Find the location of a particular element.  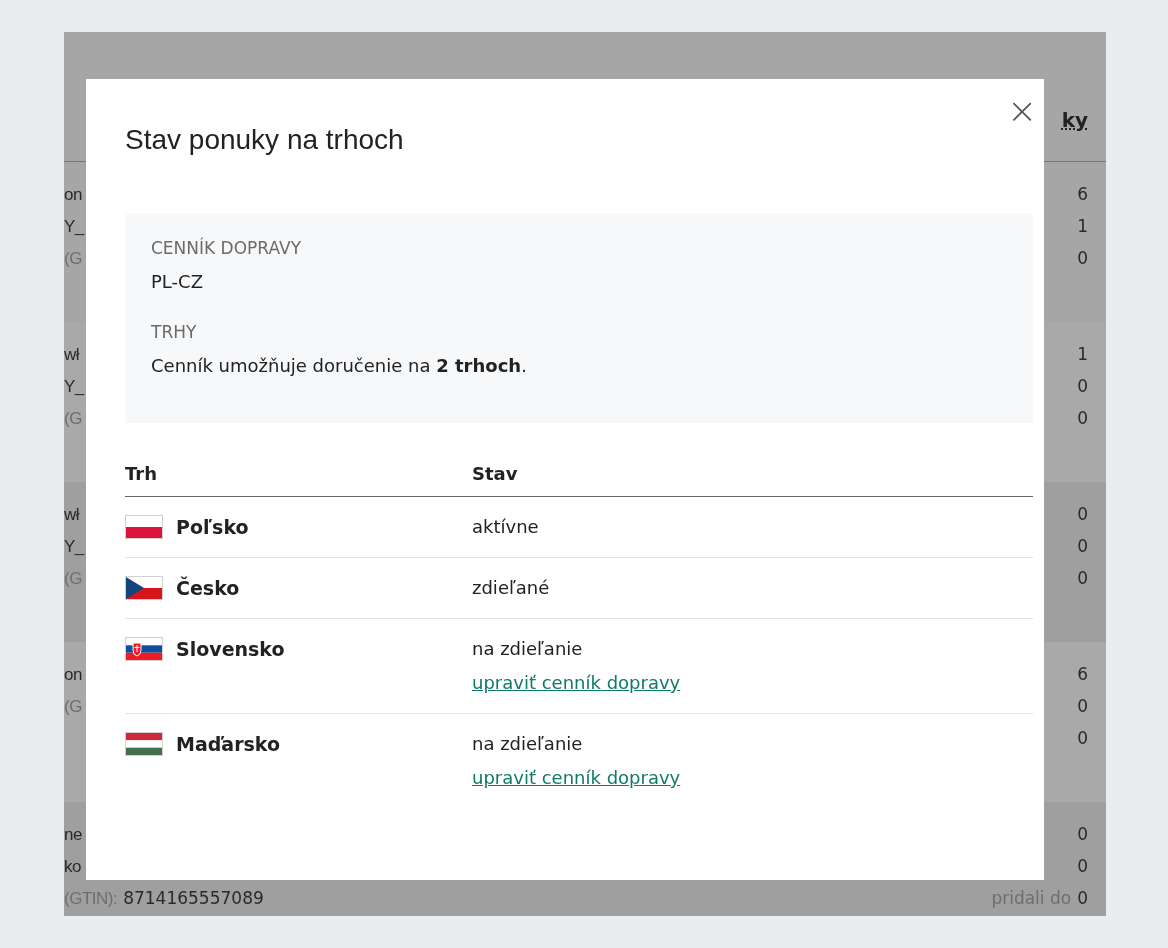

market-name: Česko is located at coordinates (208, 588).